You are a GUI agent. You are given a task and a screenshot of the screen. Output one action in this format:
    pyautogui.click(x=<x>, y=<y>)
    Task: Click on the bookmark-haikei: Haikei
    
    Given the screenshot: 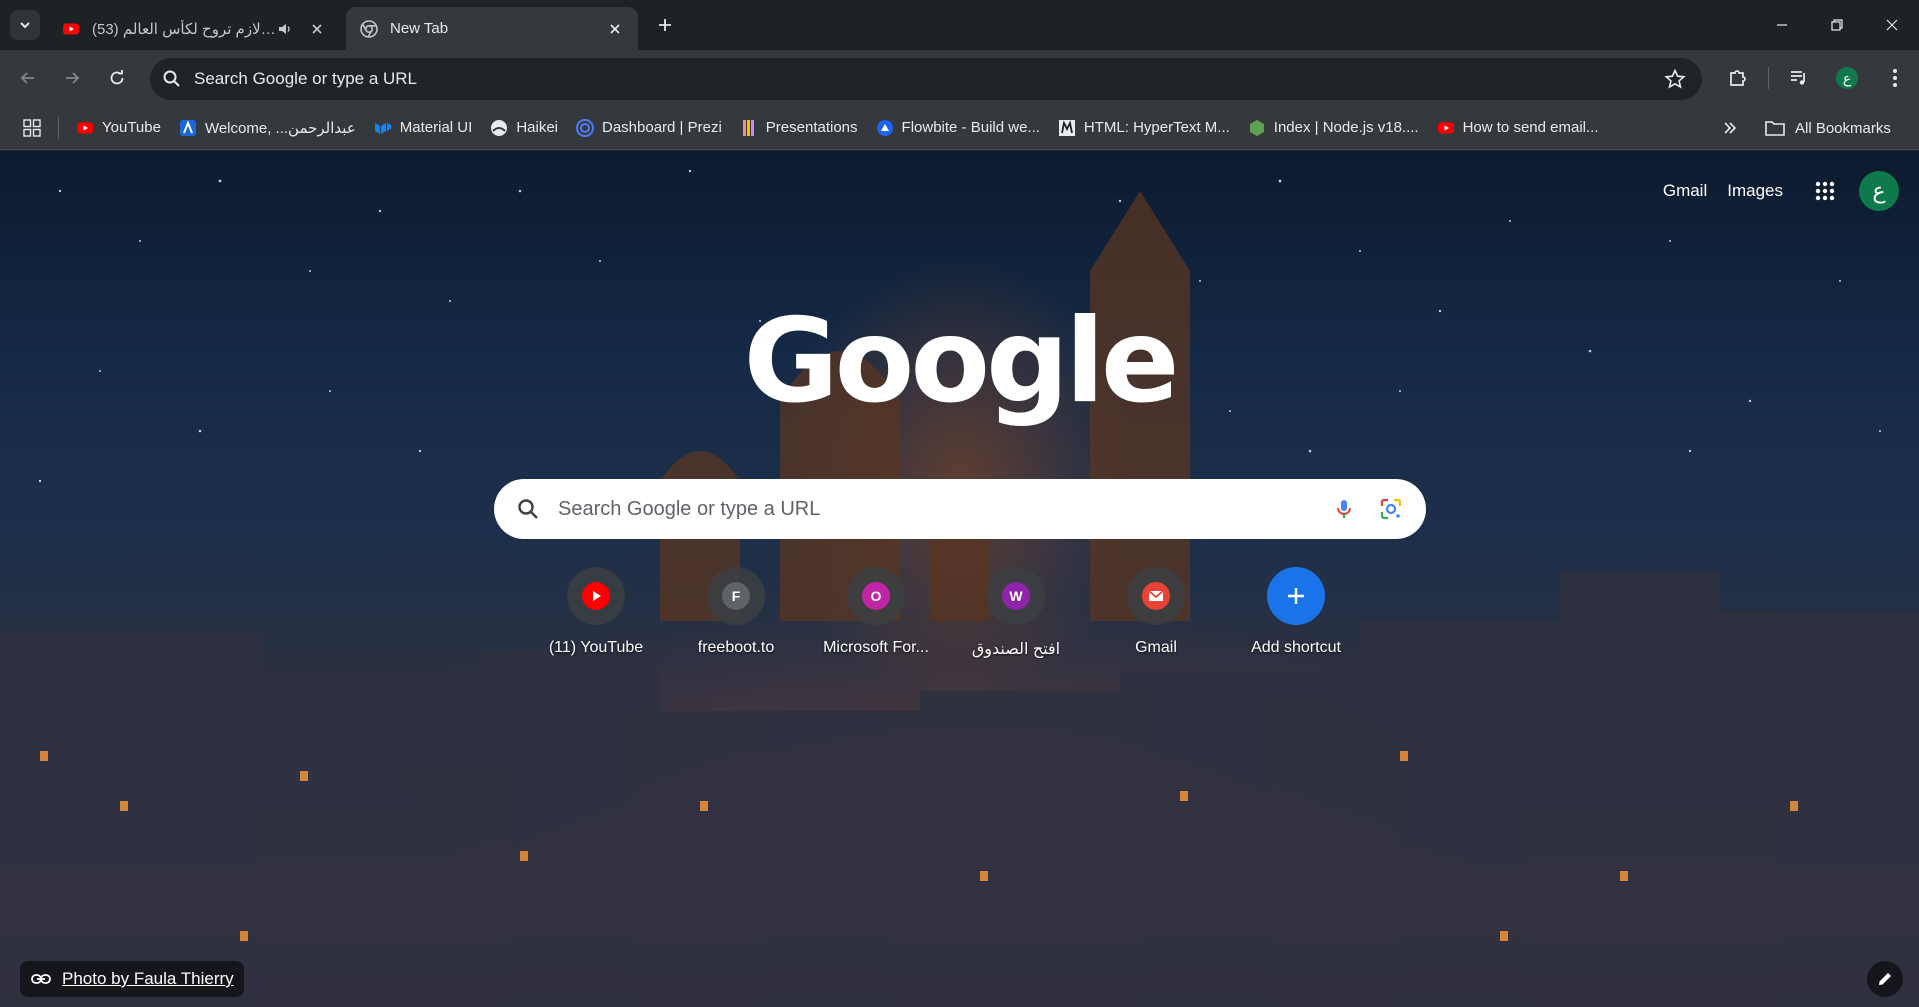 What is the action you would take?
    pyautogui.click(x=524, y=128)
    